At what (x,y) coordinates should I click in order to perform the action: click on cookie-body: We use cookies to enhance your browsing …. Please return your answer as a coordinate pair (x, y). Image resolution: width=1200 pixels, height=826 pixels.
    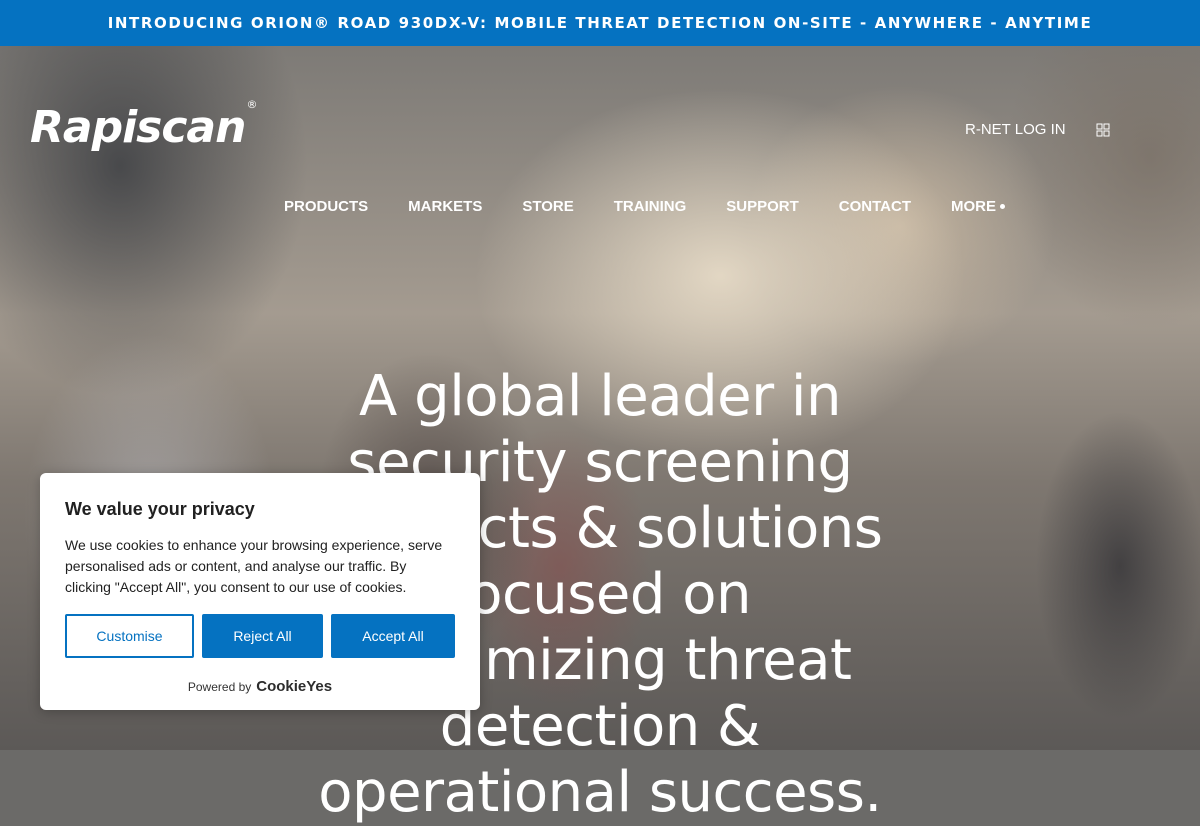
    Looking at the image, I should click on (254, 566).